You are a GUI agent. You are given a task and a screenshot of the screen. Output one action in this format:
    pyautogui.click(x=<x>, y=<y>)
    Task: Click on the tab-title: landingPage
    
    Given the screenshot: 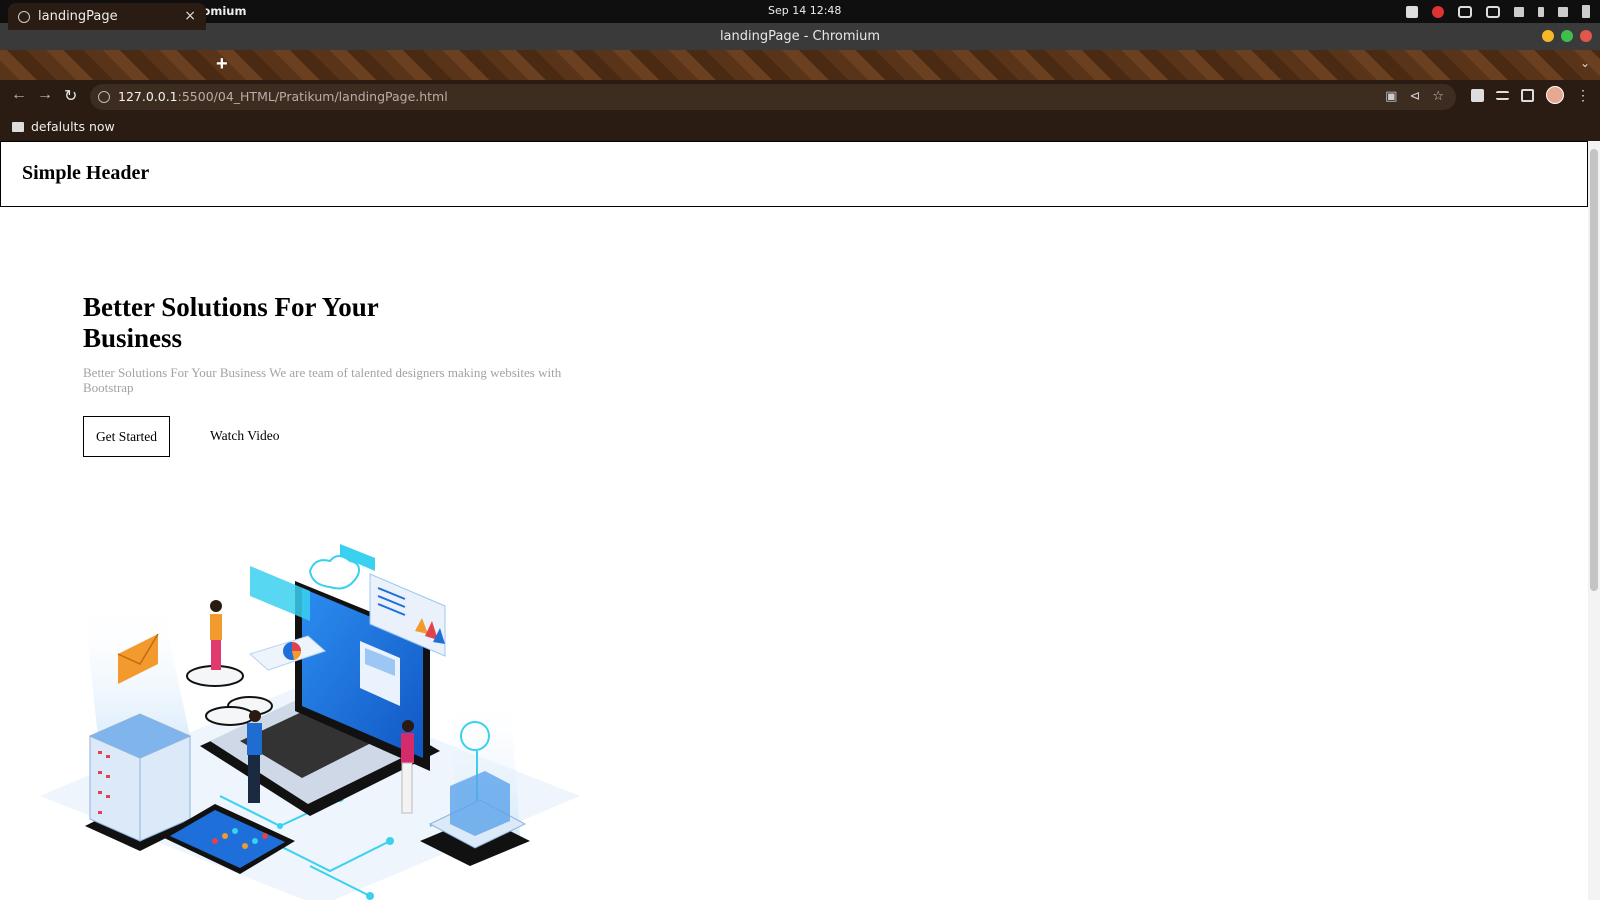 What is the action you would take?
    pyautogui.click(x=78, y=16)
    